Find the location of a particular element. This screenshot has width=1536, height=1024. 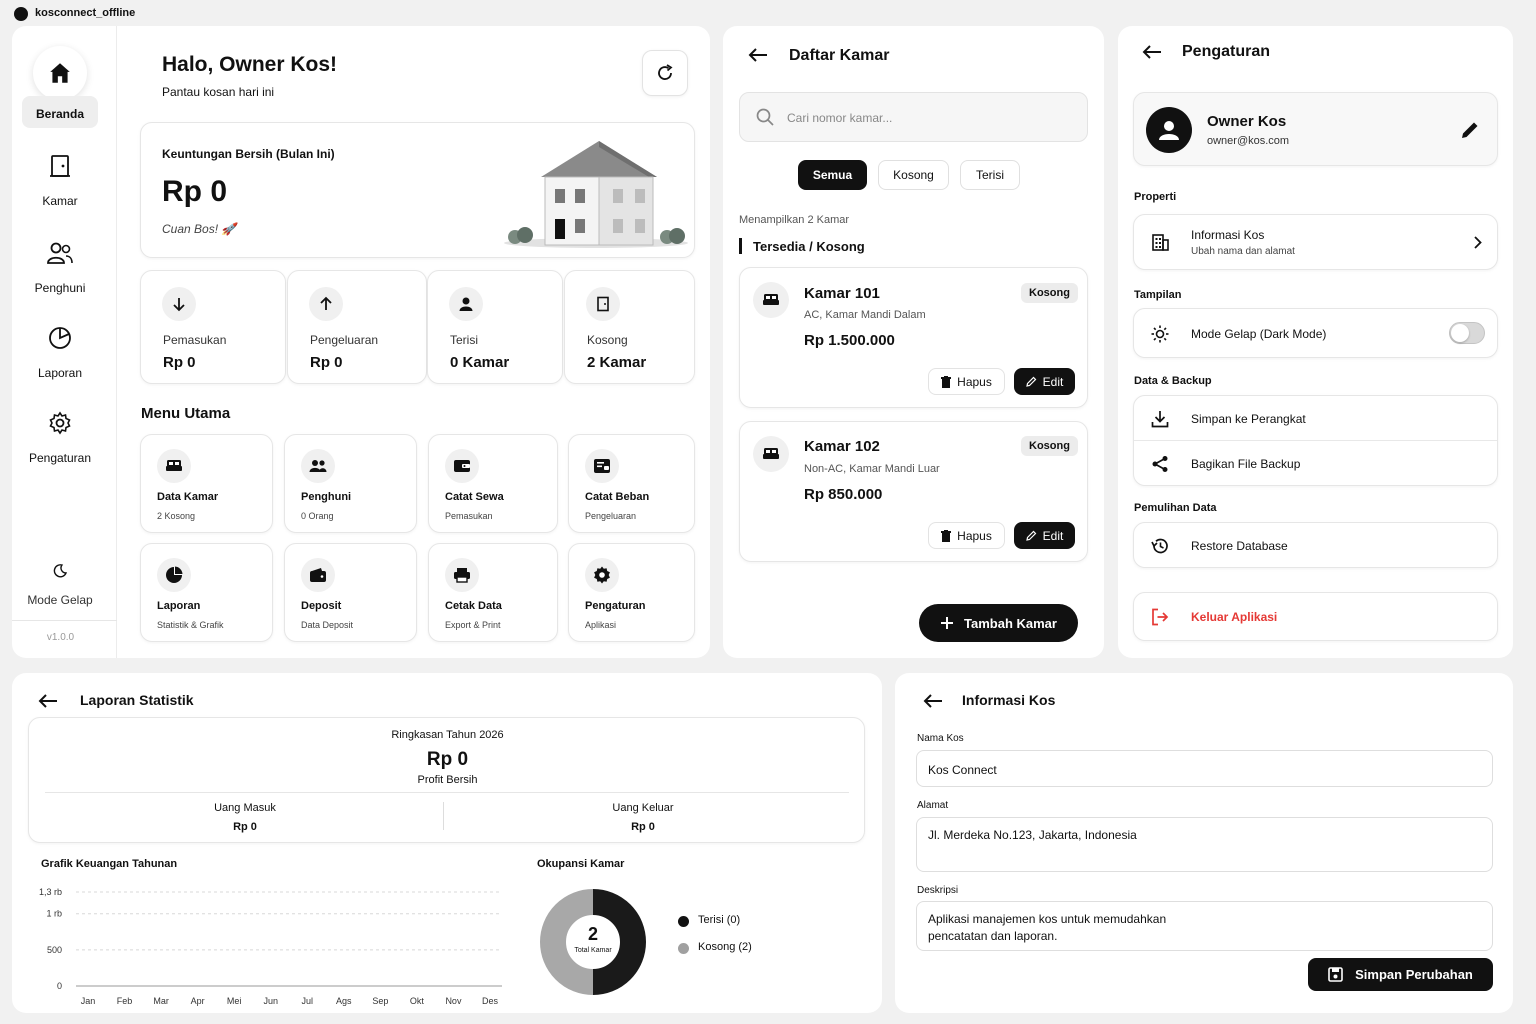

users-icon is located at coordinates (60, 253).